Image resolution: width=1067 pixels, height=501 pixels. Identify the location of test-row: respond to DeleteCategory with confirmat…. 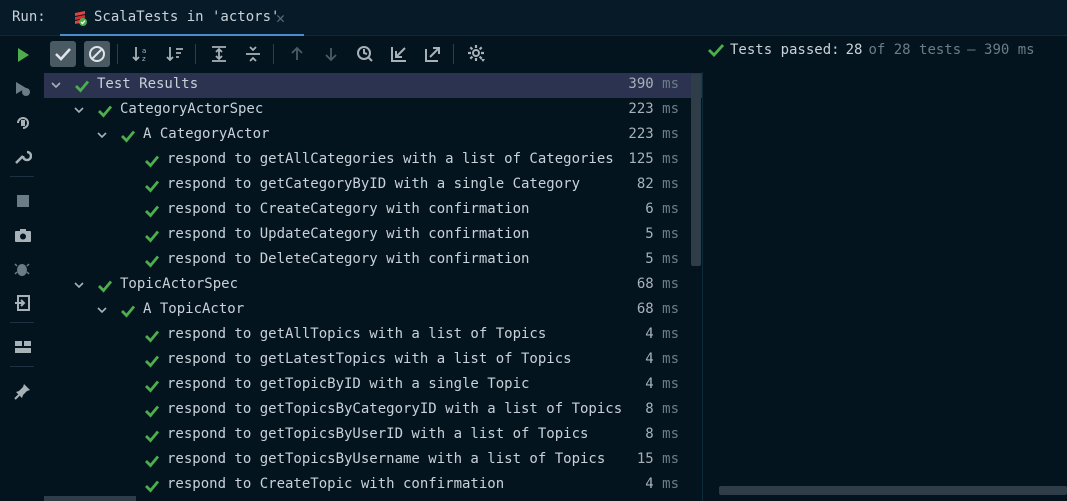
(373, 260).